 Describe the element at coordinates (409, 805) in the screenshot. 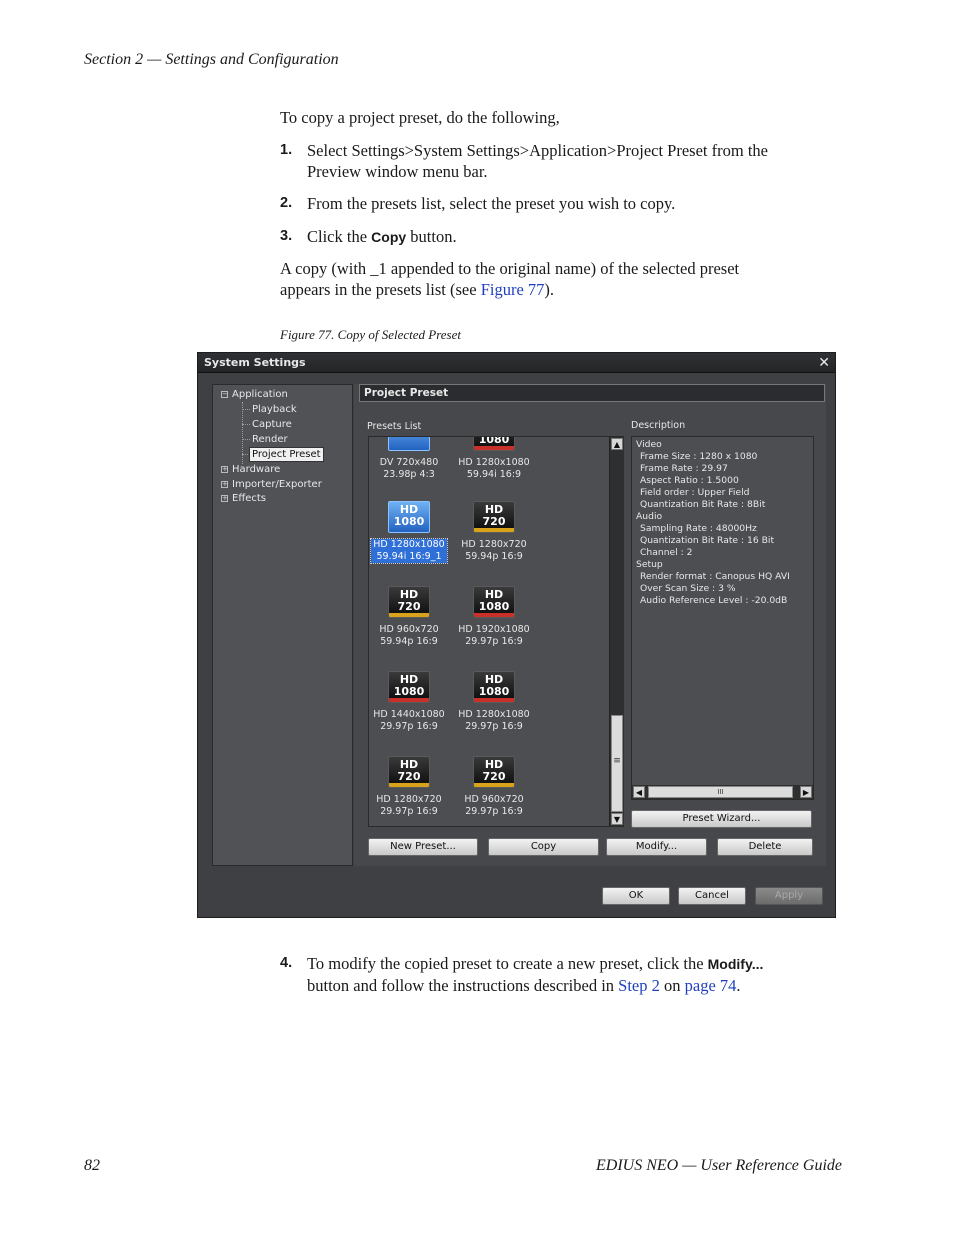

I see `preset-caption: HD 1280x720 29.97p 16:9` at that location.